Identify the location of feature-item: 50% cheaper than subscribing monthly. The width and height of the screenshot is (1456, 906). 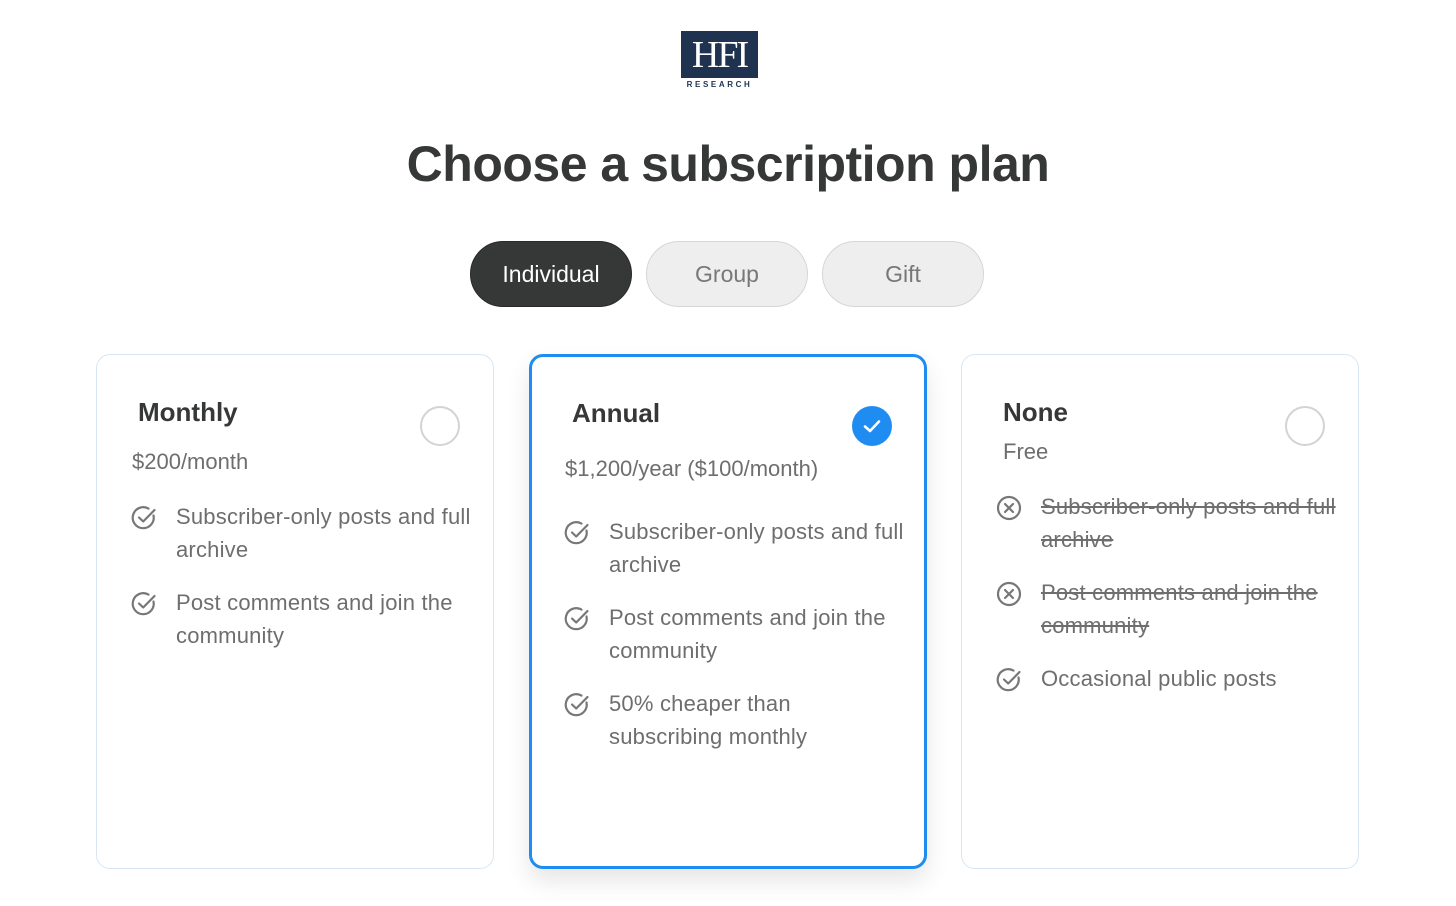
(733, 720).